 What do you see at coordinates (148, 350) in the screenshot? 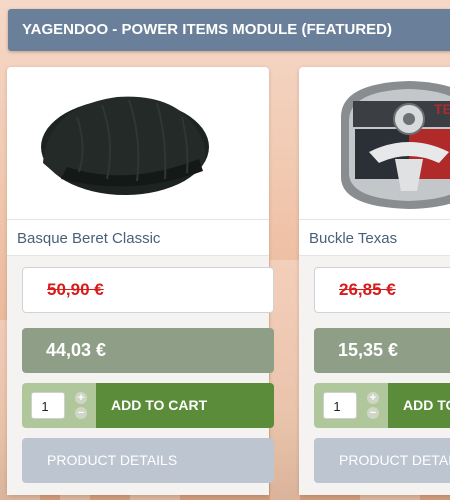
I see `sale-price: 44,03 €` at bounding box center [148, 350].